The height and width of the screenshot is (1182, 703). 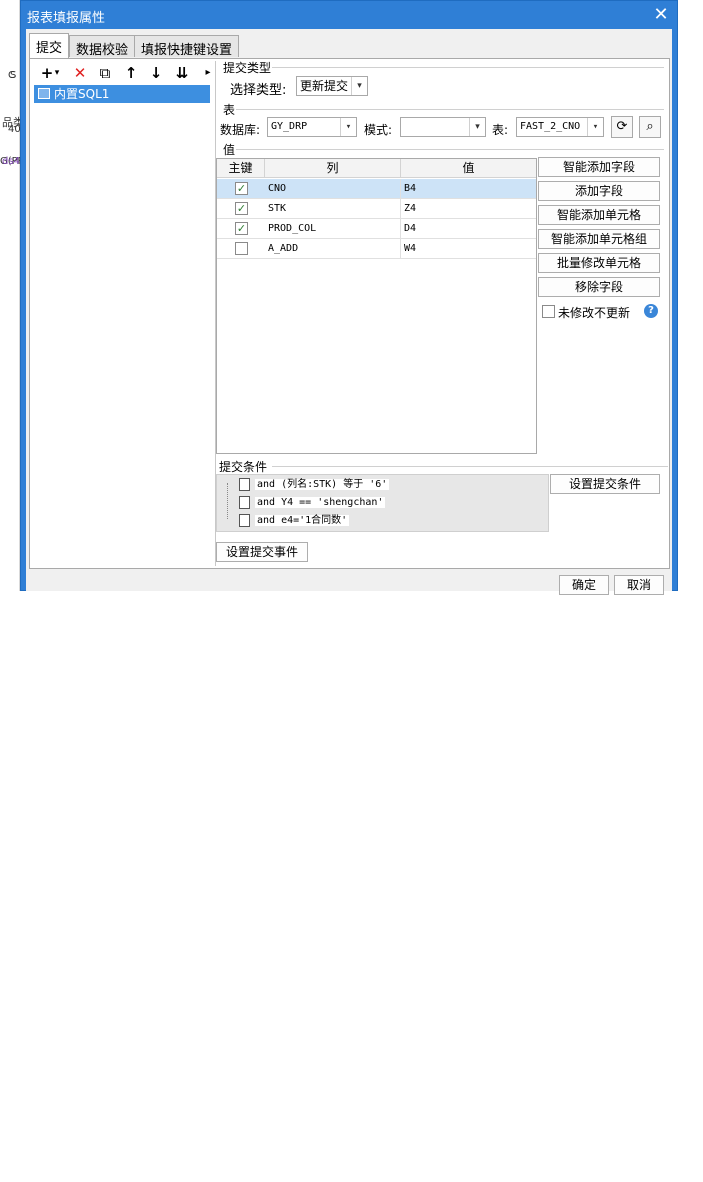 What do you see at coordinates (229, 110) in the screenshot?
I see `table-group-label: 表` at bounding box center [229, 110].